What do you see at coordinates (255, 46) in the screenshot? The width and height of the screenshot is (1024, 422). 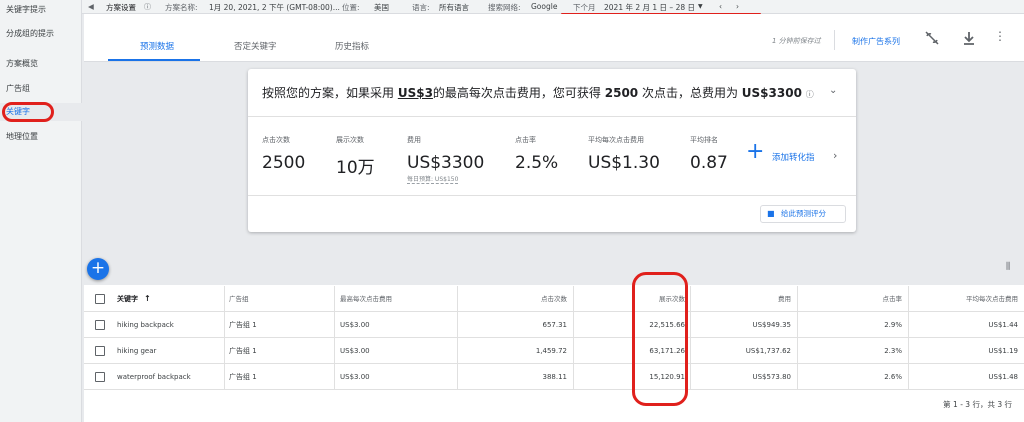 I see `tab-negative-keywords: 否定关键字` at bounding box center [255, 46].